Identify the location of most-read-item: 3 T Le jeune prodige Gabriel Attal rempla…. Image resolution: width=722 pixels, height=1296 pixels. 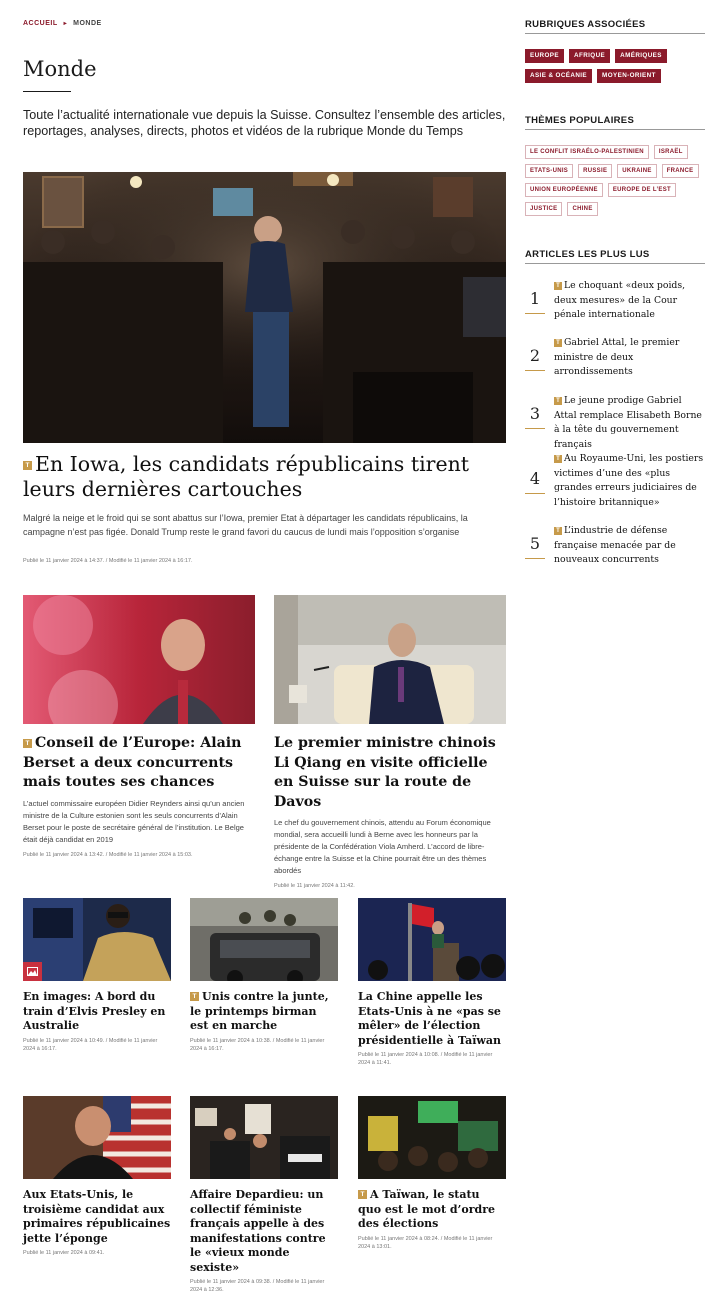
(615, 423).